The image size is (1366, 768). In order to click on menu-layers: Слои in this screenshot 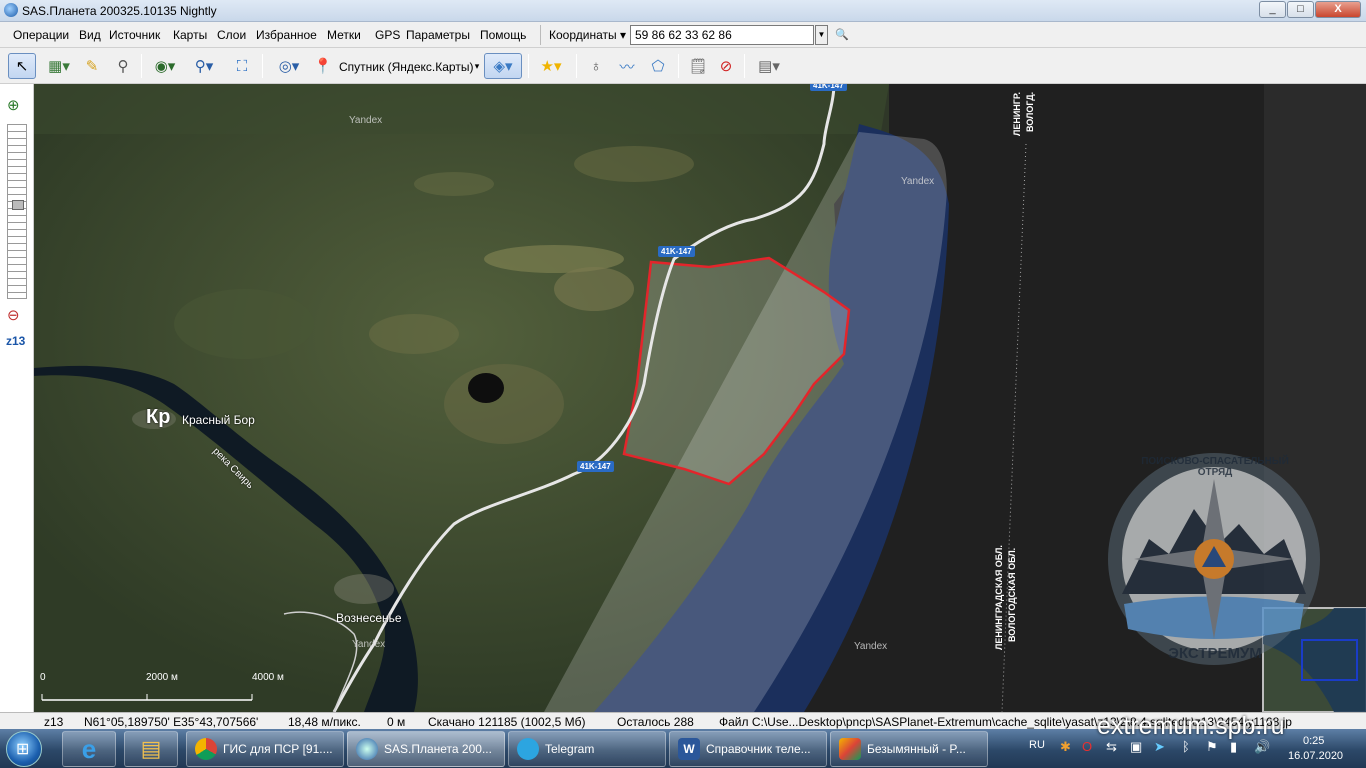, I will do `click(231, 35)`.